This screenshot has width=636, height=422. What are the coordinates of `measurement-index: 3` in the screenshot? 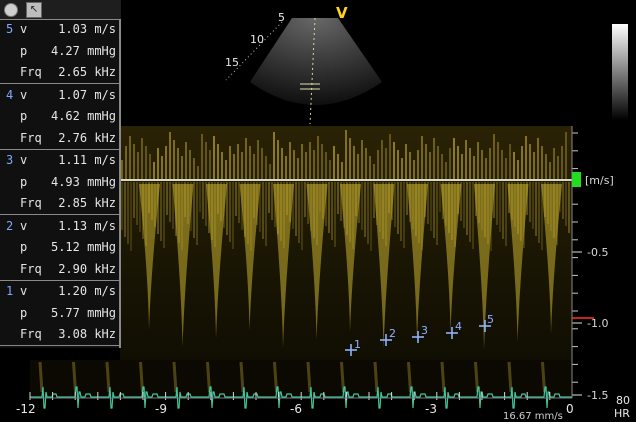 It's located at (10, 160).